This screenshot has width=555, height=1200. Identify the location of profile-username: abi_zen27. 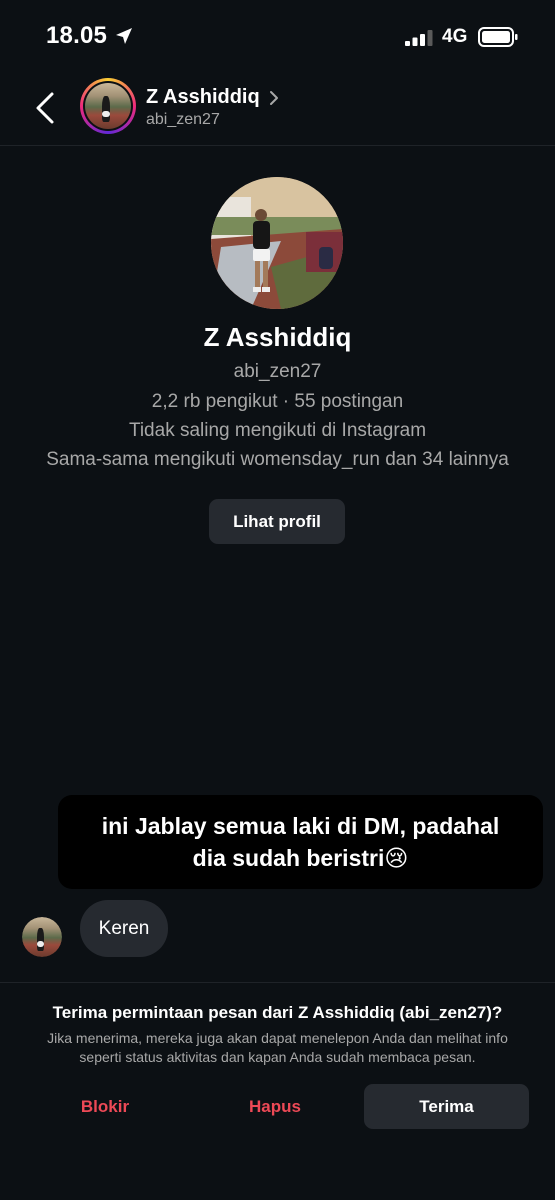
(277, 371).